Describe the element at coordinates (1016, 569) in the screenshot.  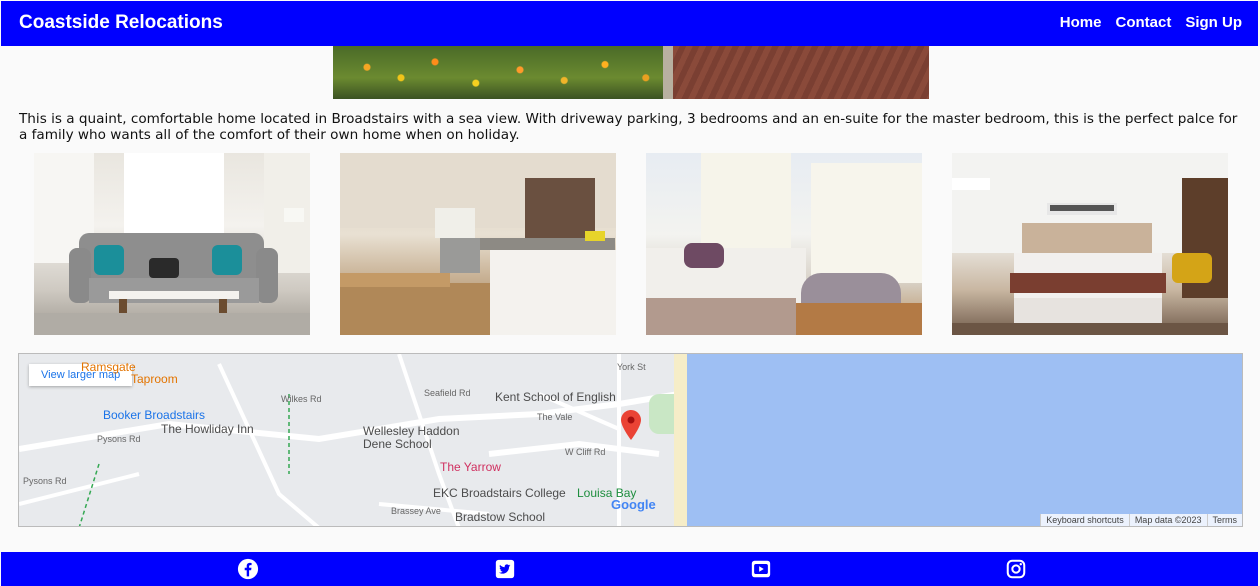
I see `instagram-icon` at that location.